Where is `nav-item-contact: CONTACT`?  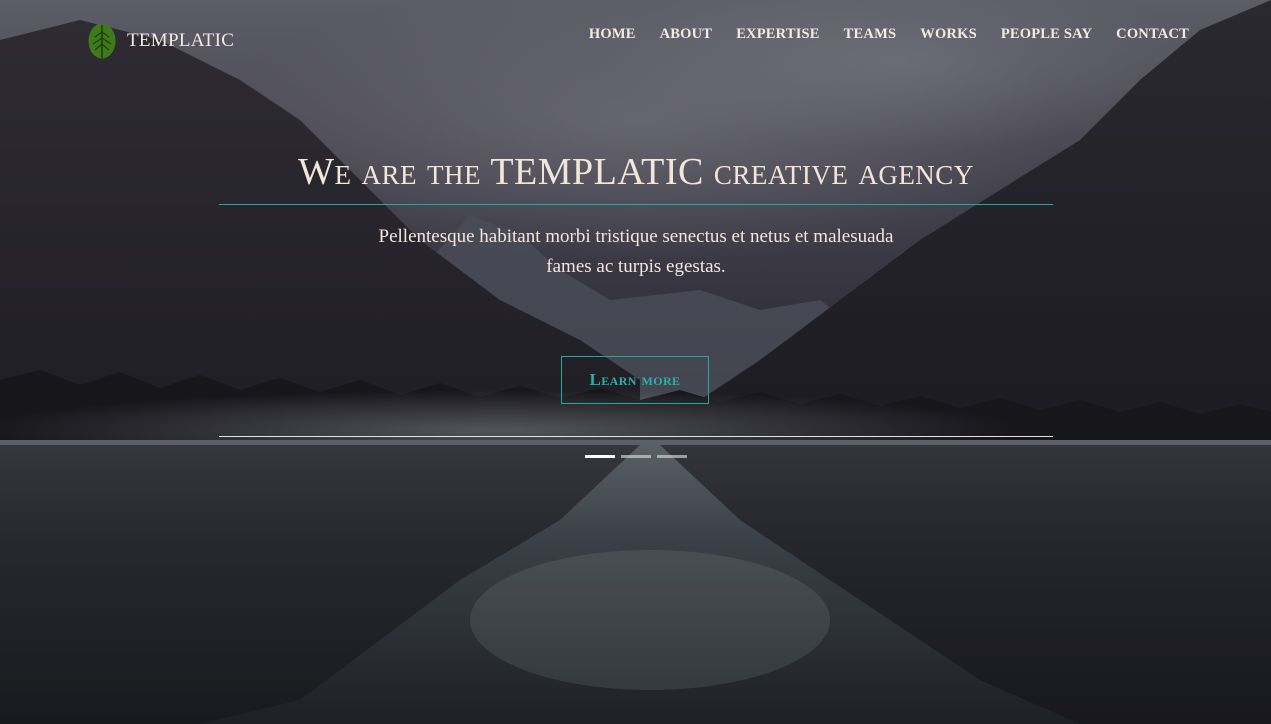 nav-item-contact: CONTACT is located at coordinates (1152, 34).